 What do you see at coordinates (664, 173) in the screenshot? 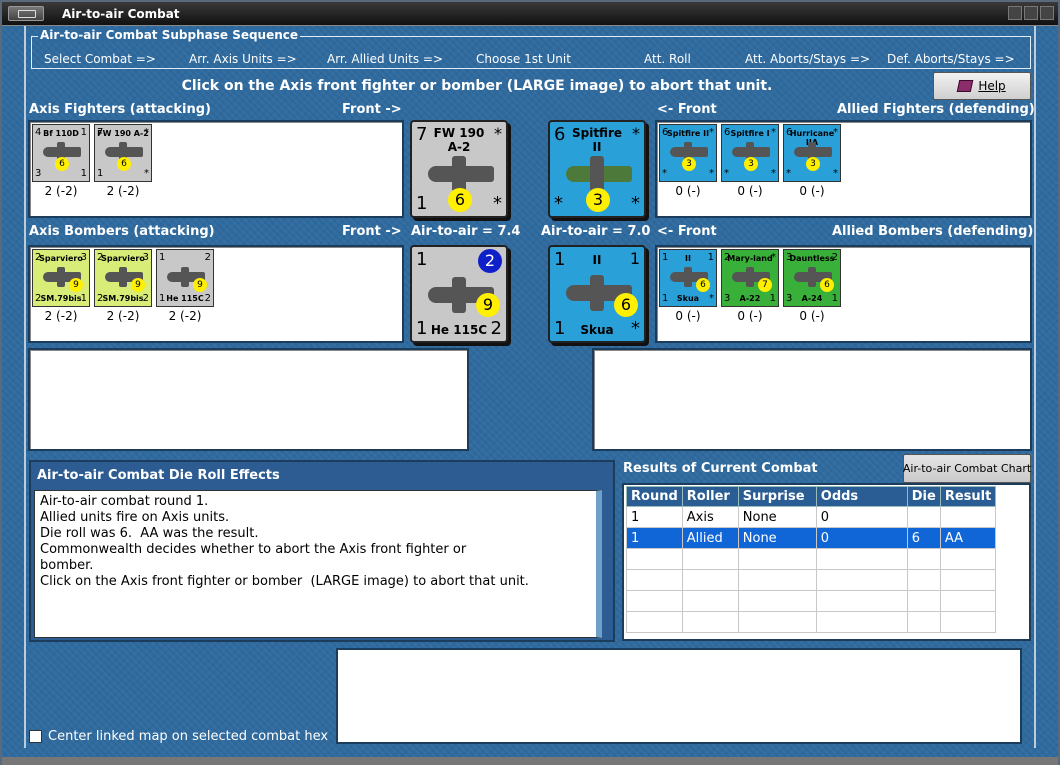
I see `counter-bl: *` at bounding box center [664, 173].